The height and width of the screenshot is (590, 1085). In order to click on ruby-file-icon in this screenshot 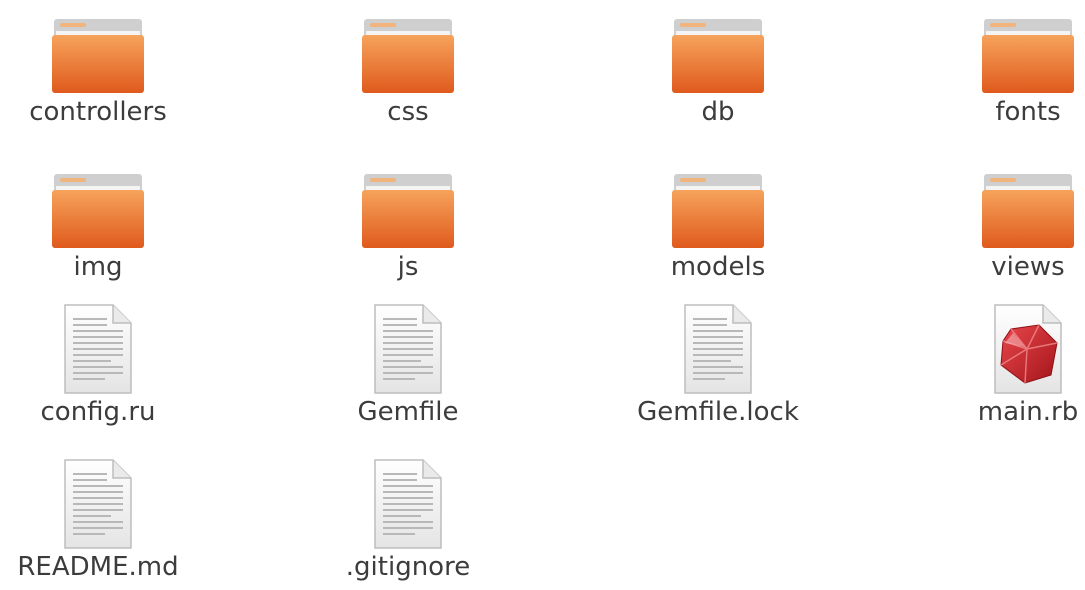, I will do `click(1028, 347)`.